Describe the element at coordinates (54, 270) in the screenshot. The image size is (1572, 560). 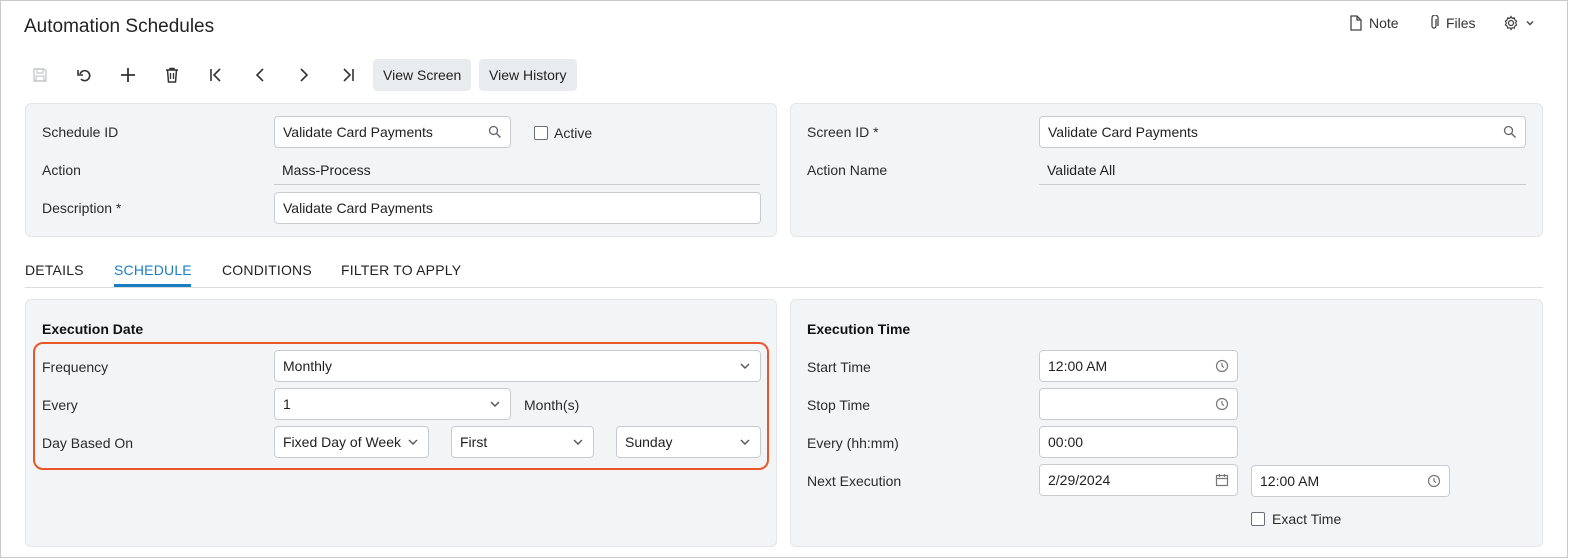
I see `tab-details: DETAILS` at that location.